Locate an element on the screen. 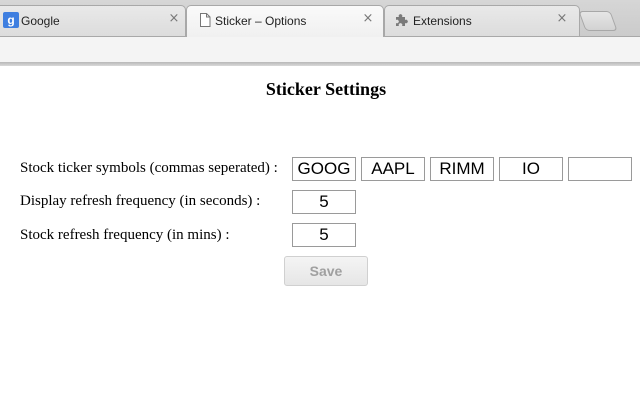 The width and height of the screenshot is (640, 400). tab-google: g Google × is located at coordinates (93, 20).